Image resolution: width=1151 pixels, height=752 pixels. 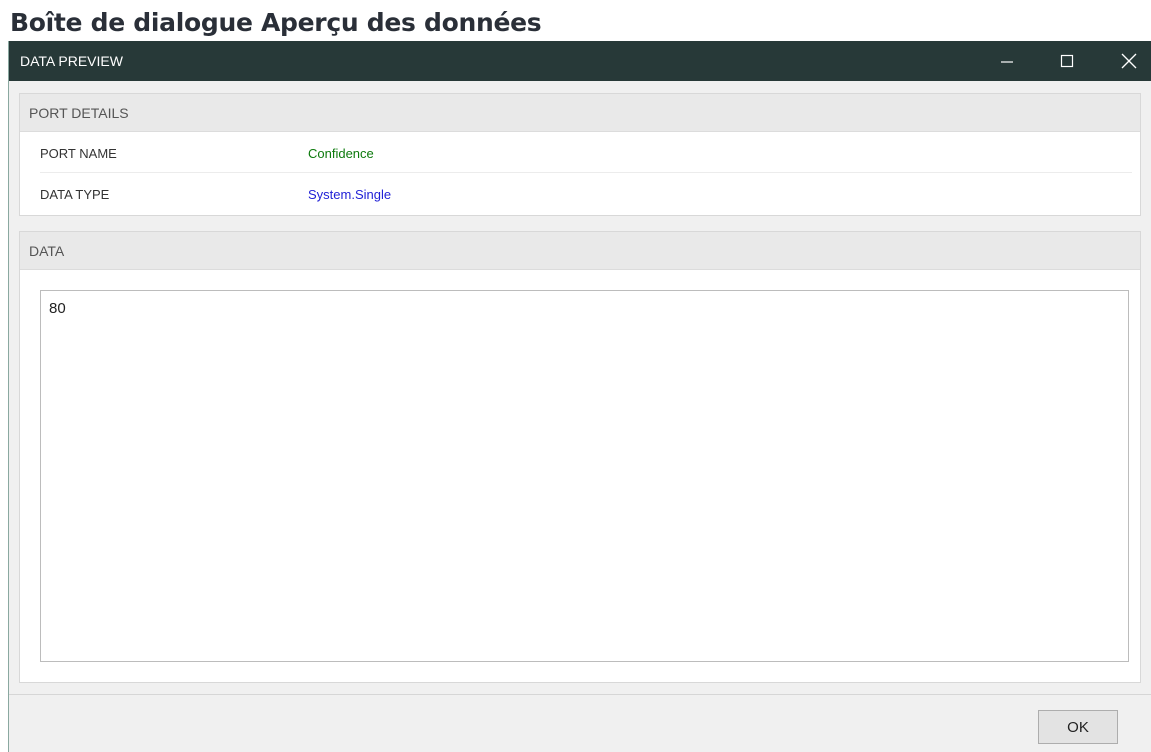 I want to click on ok-button: OK, so click(x=1078, y=727).